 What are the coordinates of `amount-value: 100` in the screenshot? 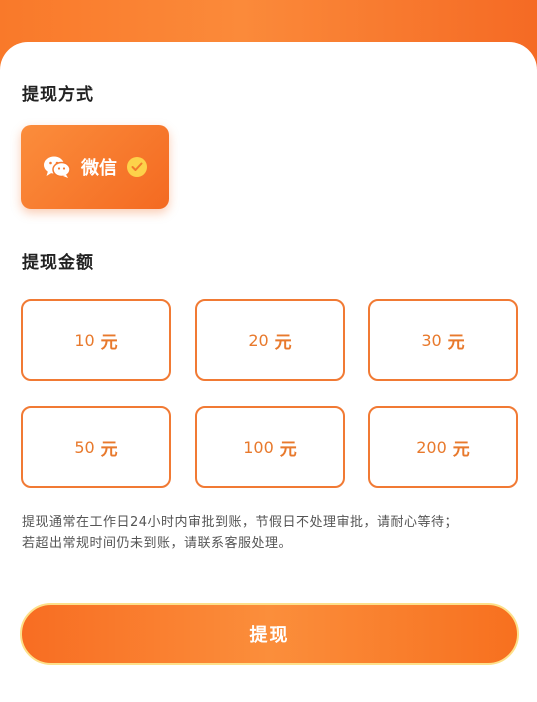 It's located at (258, 447).